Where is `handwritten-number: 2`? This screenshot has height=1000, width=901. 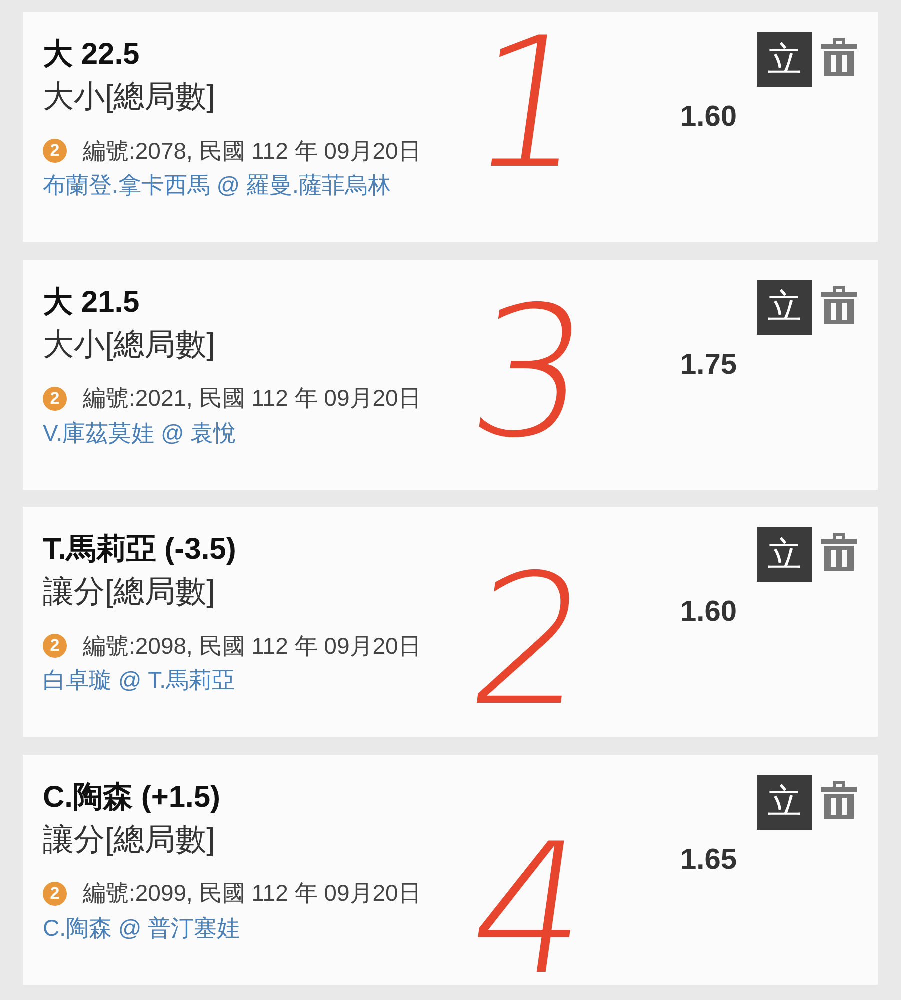
handwritten-number: 2 is located at coordinates (530, 642).